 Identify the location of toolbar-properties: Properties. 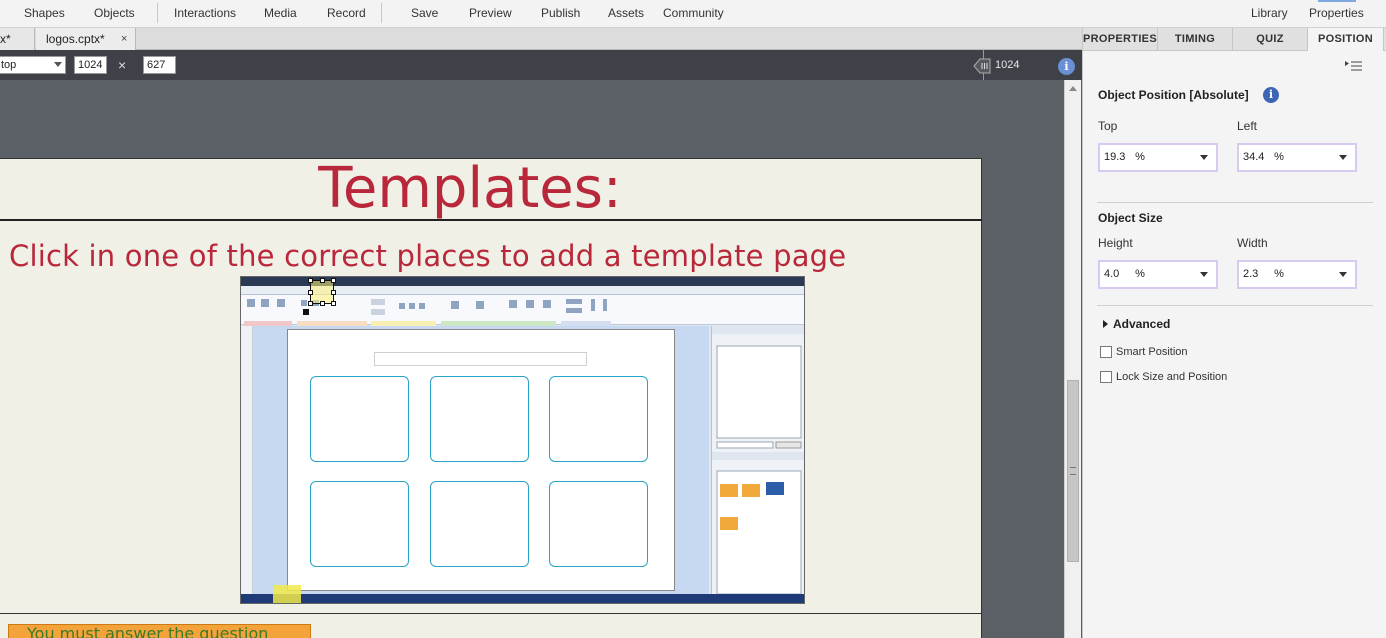
(1336, 13).